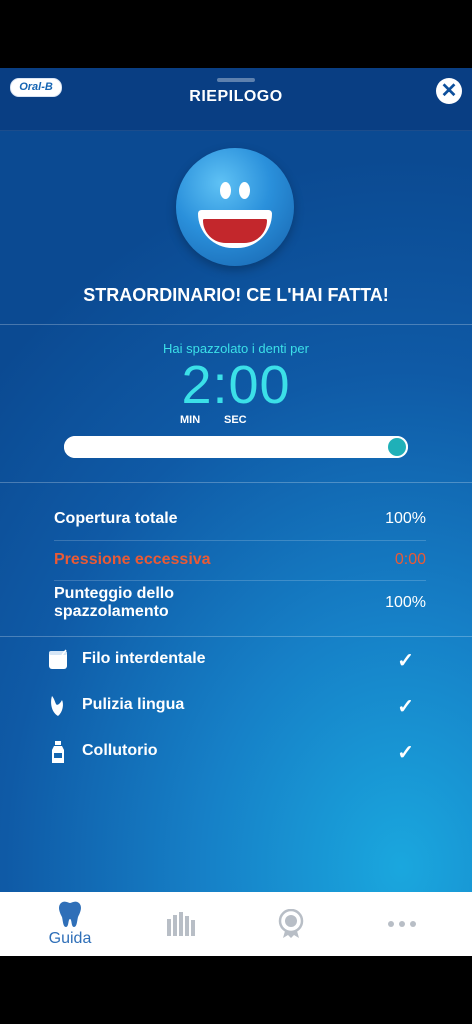 Image resolution: width=472 pixels, height=1024 pixels. I want to click on progress-knob, so click(397, 447).